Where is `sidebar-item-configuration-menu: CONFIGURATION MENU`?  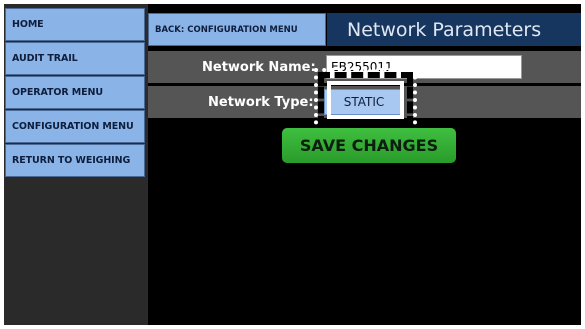
sidebar-item-configuration-menu: CONFIGURATION MENU is located at coordinates (75, 126).